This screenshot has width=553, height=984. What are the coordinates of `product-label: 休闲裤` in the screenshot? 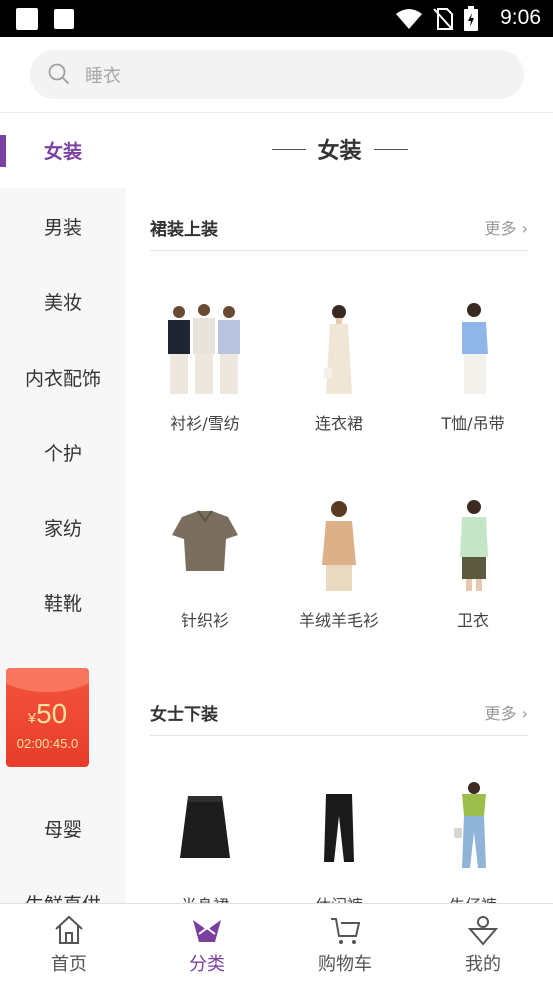 It's located at (339, 897).